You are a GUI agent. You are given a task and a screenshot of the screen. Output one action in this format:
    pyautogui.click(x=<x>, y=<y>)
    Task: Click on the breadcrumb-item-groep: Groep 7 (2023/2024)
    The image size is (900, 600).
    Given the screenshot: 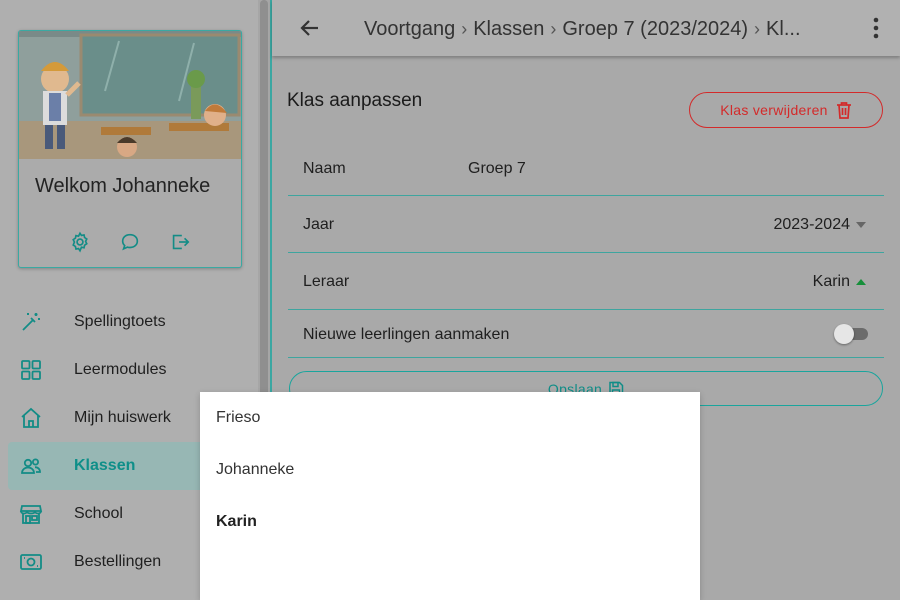 What is the action you would take?
    pyautogui.click(x=655, y=29)
    